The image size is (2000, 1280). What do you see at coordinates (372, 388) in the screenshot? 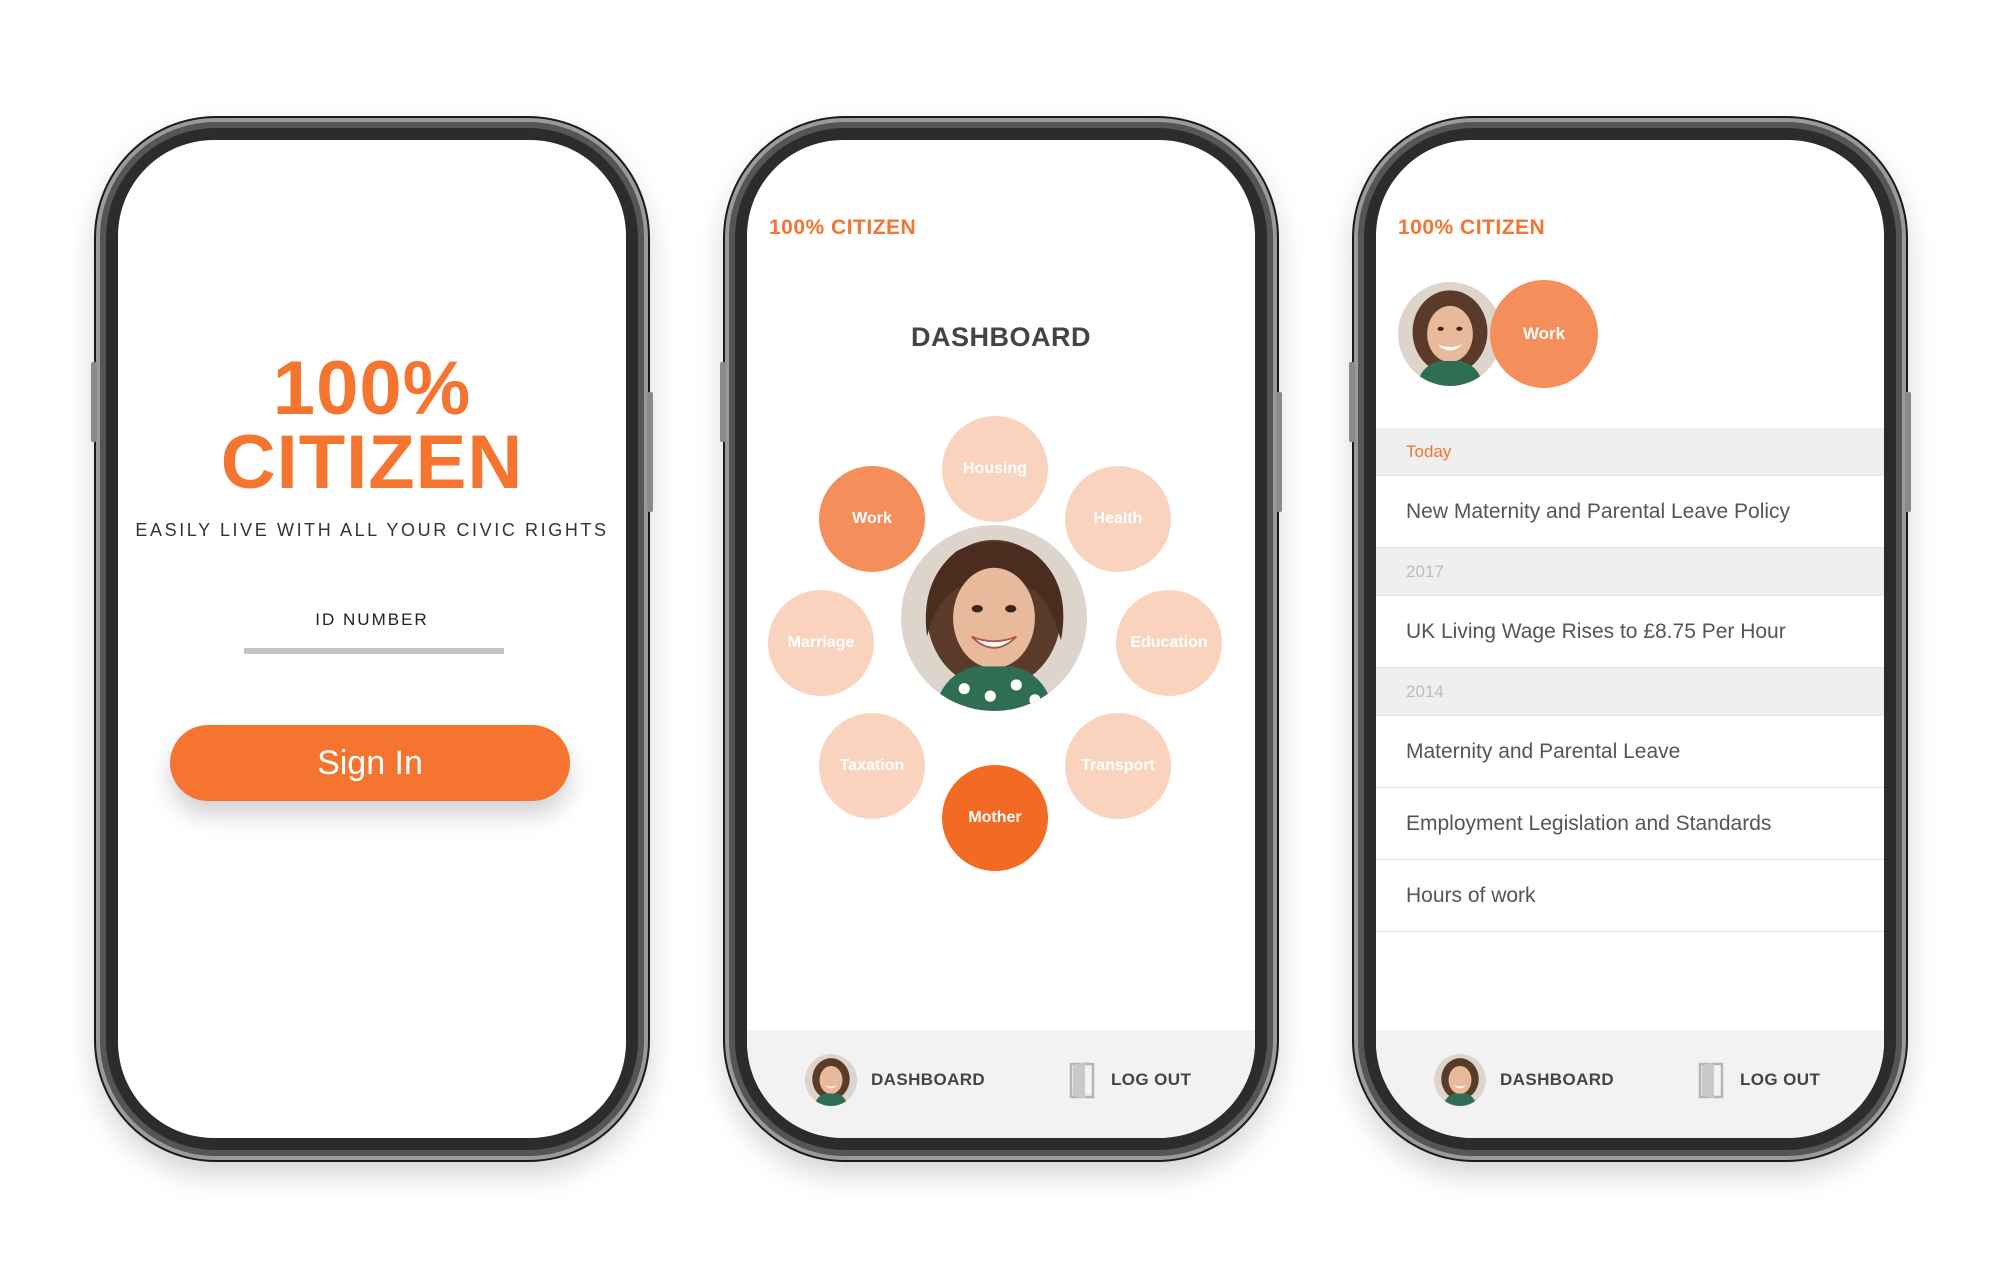
I see `logo-line-1: 100%` at bounding box center [372, 388].